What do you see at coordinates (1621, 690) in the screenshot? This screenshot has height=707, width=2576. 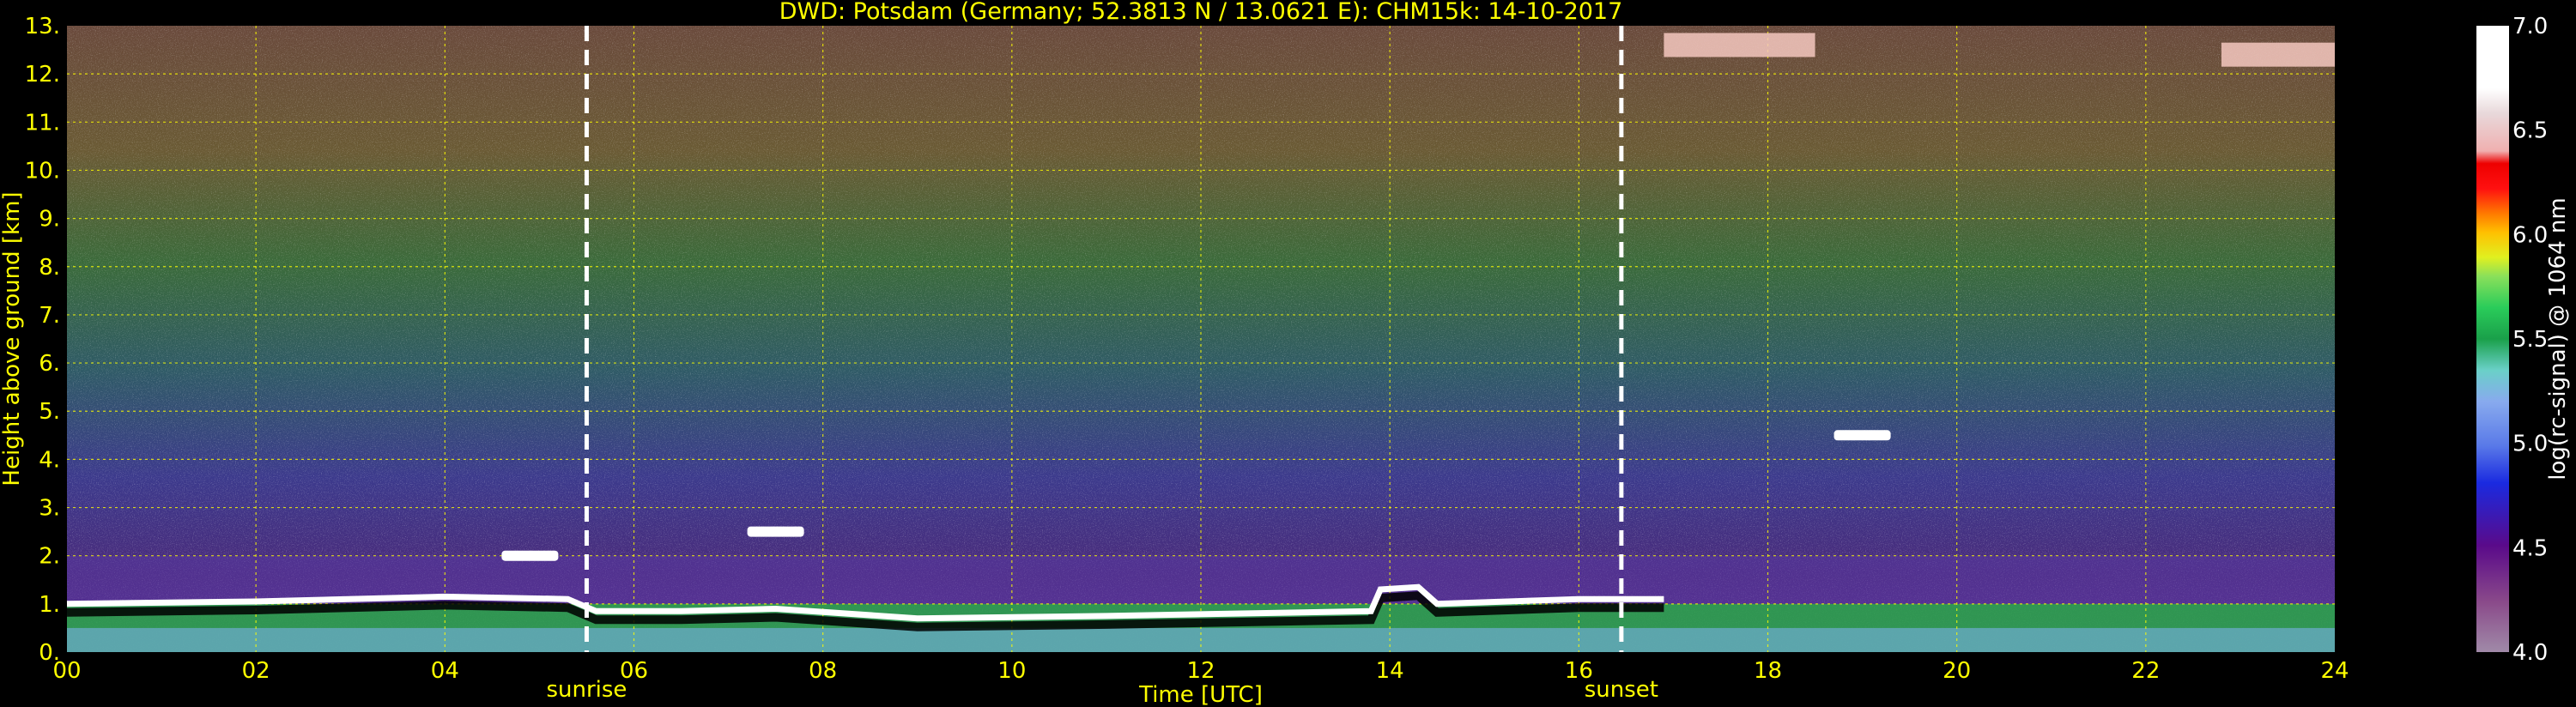 I see `sunset-label: sunset` at bounding box center [1621, 690].